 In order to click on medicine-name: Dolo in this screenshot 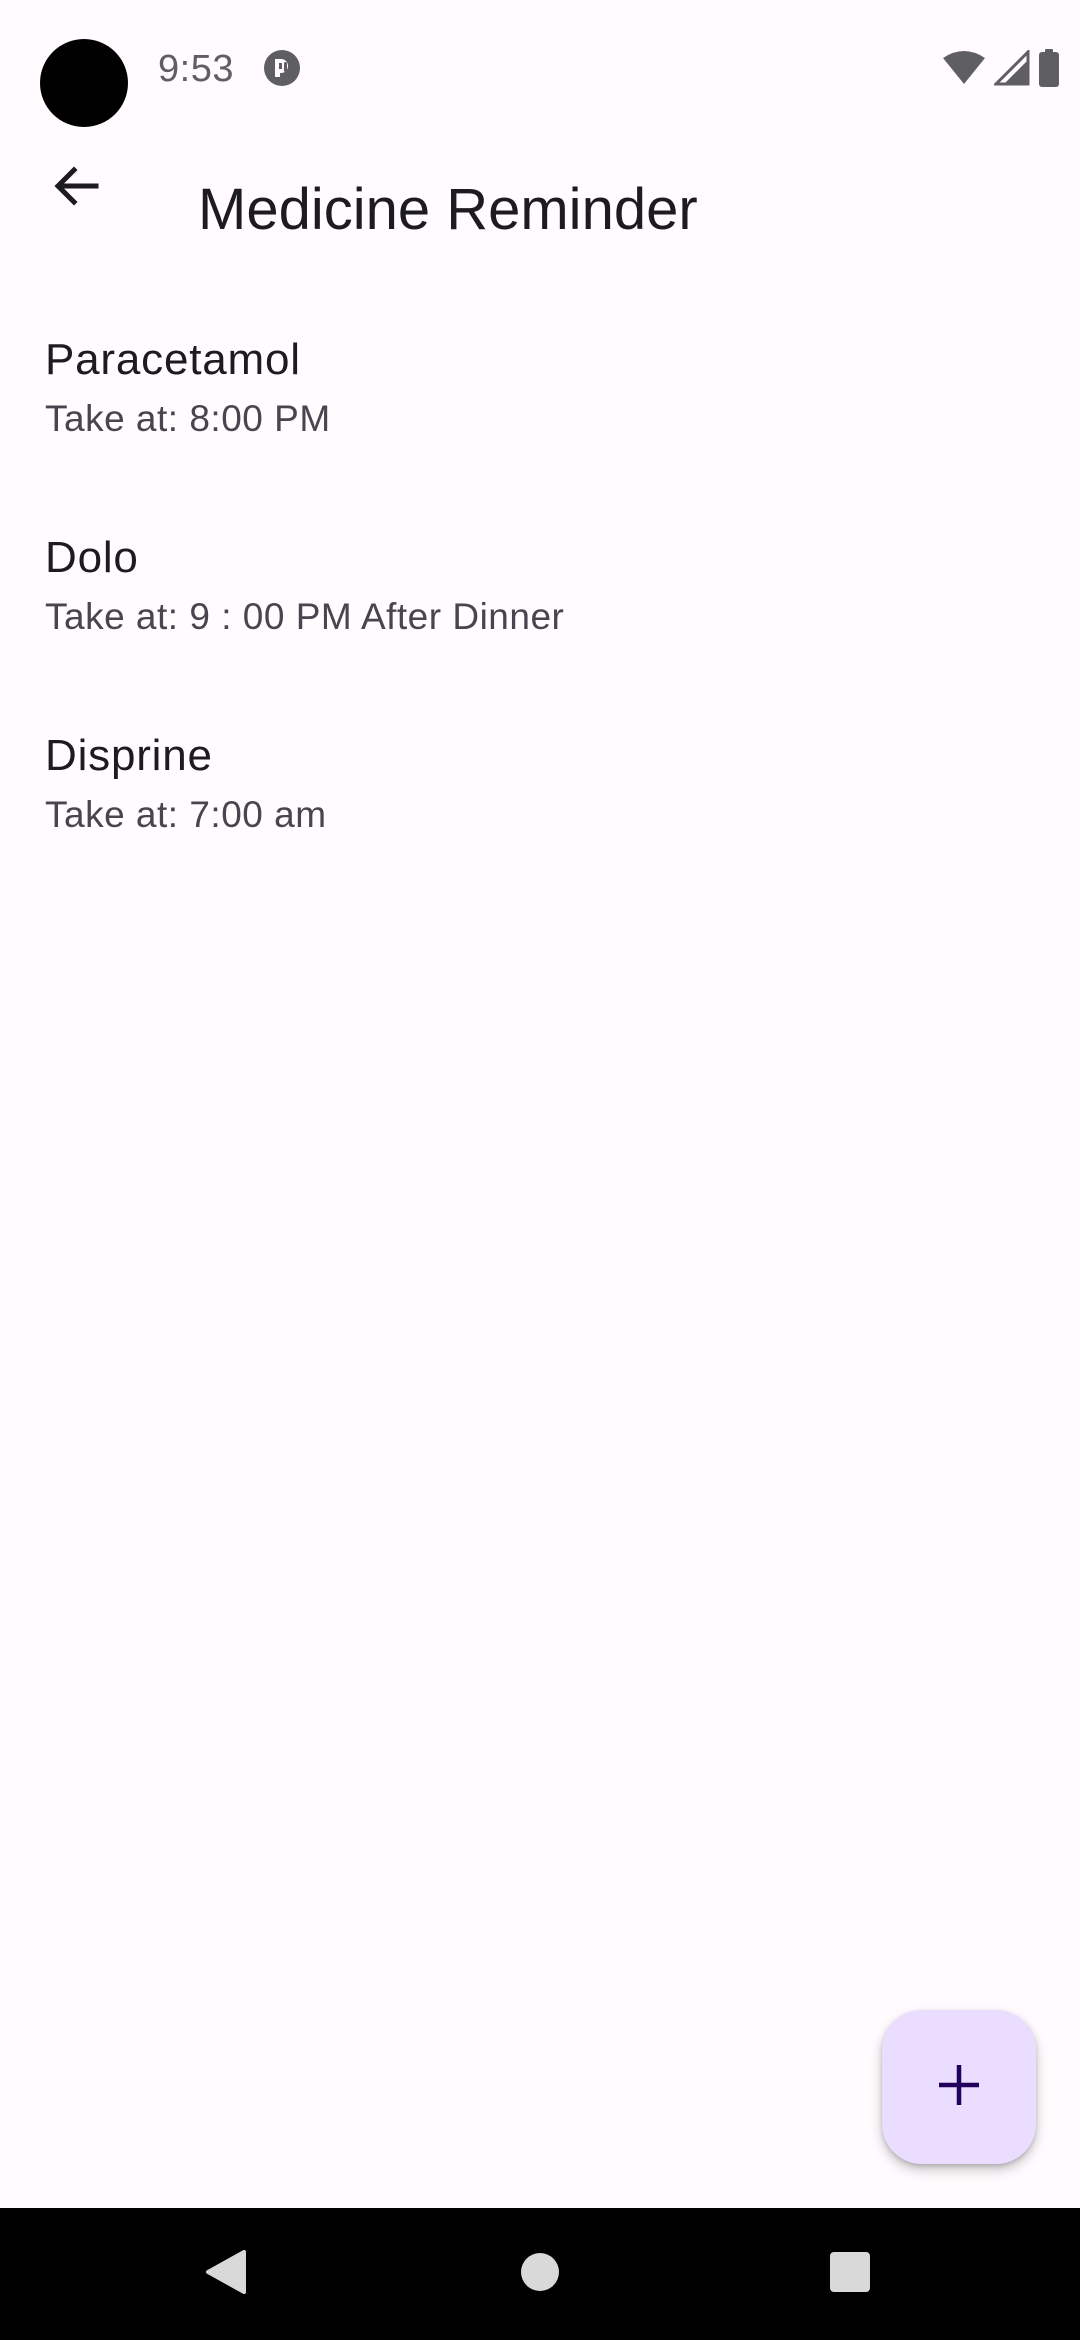, I will do `click(92, 557)`.